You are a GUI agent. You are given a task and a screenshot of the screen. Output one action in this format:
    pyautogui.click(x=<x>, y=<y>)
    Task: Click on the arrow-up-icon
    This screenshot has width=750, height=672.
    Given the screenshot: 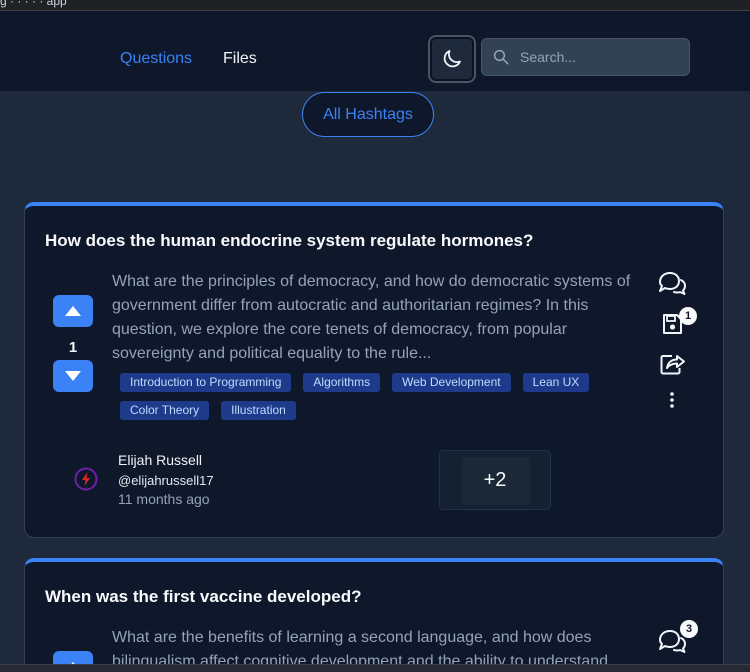 What is the action you would take?
    pyautogui.click(x=73, y=311)
    